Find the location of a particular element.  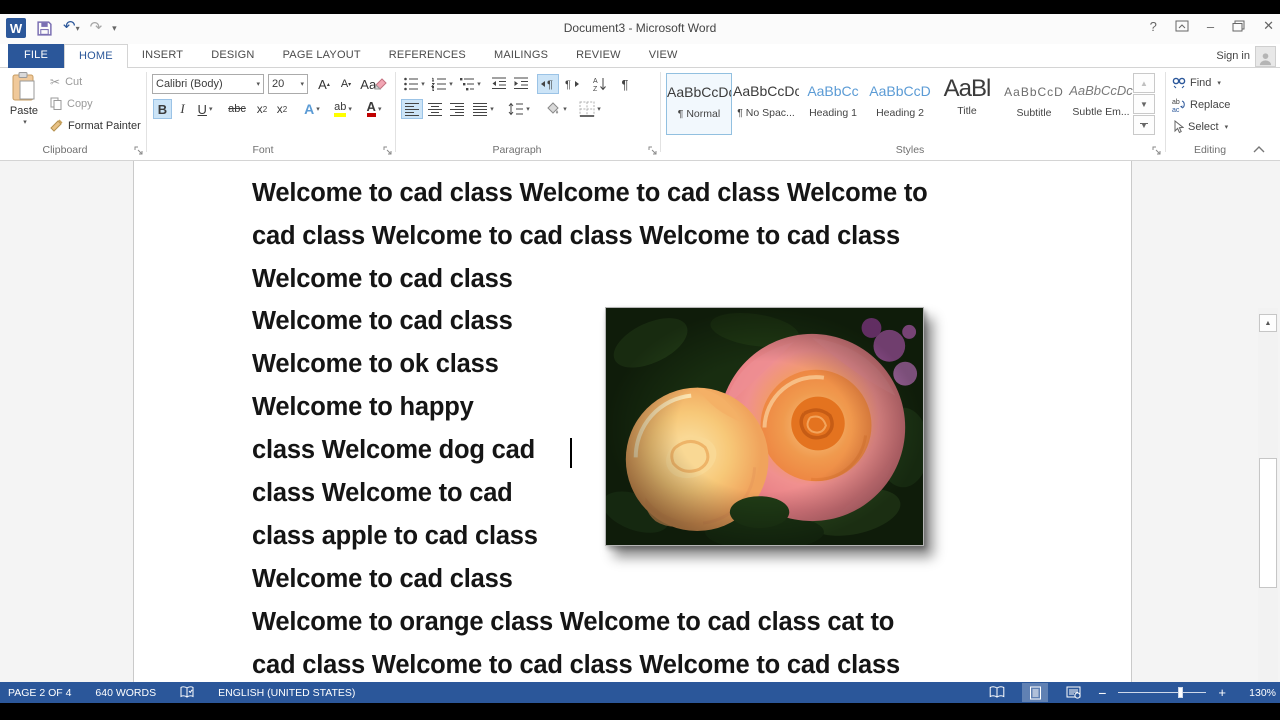

font-family-combo: Calibri (Body) ▾ is located at coordinates (208, 84).